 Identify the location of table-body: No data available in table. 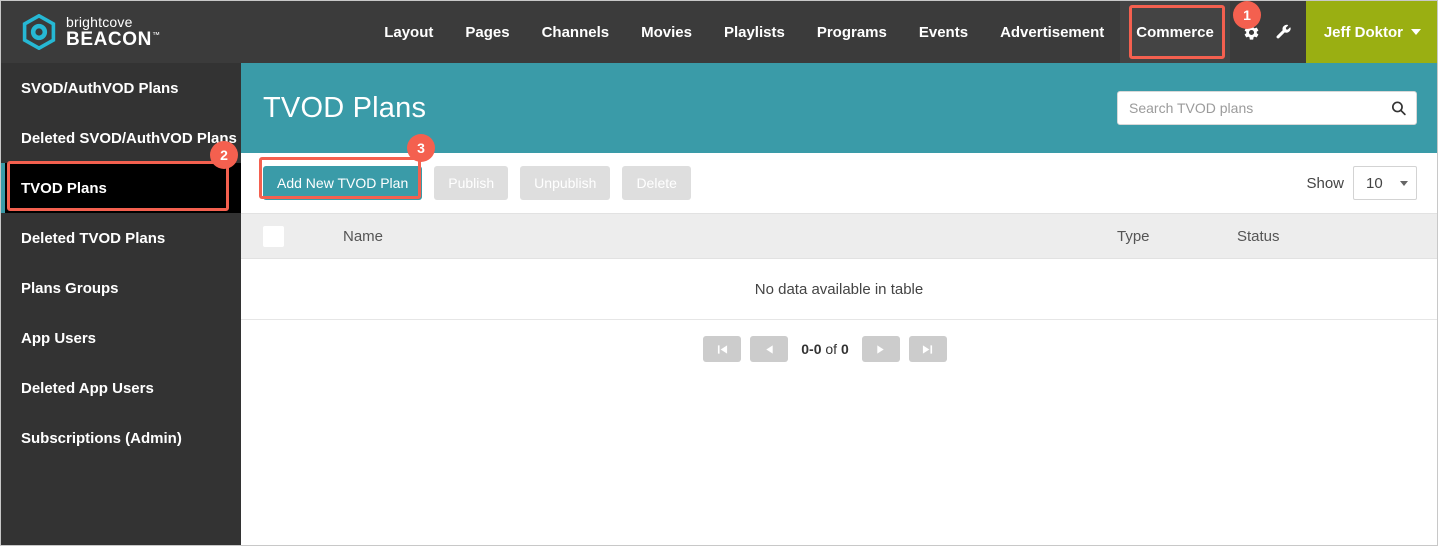
(839, 289).